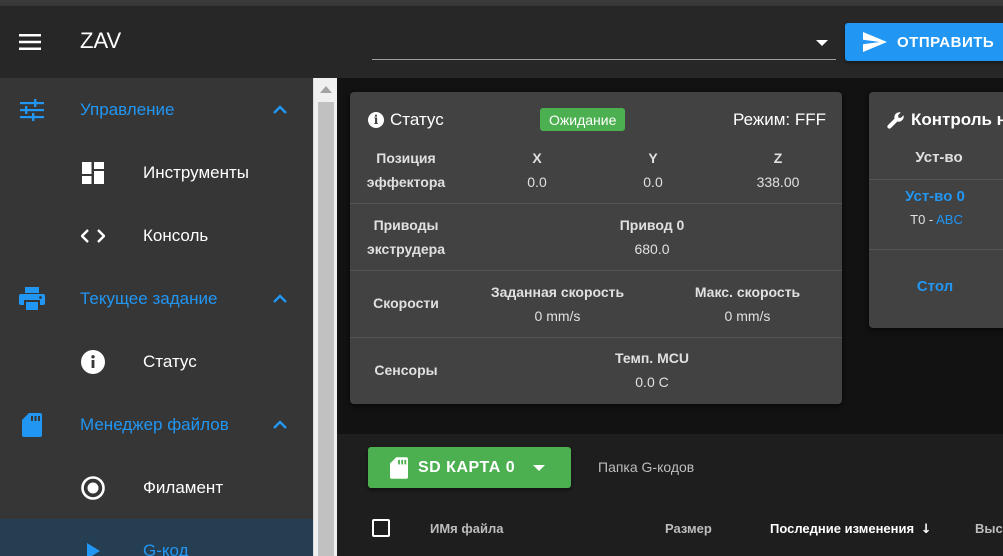  What do you see at coordinates (467, 467) in the screenshot?
I see `sd-card-label: SD КАРТА 0` at bounding box center [467, 467].